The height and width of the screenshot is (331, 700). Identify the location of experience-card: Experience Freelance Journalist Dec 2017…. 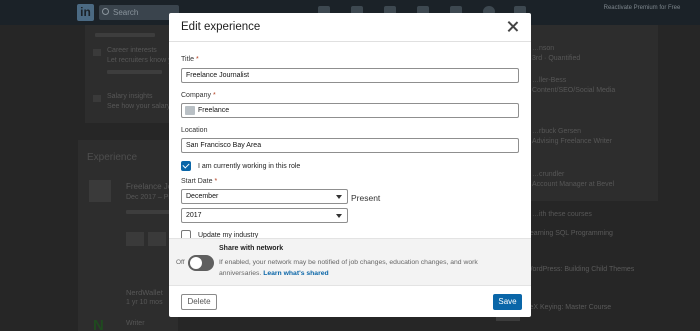
(138, 235).